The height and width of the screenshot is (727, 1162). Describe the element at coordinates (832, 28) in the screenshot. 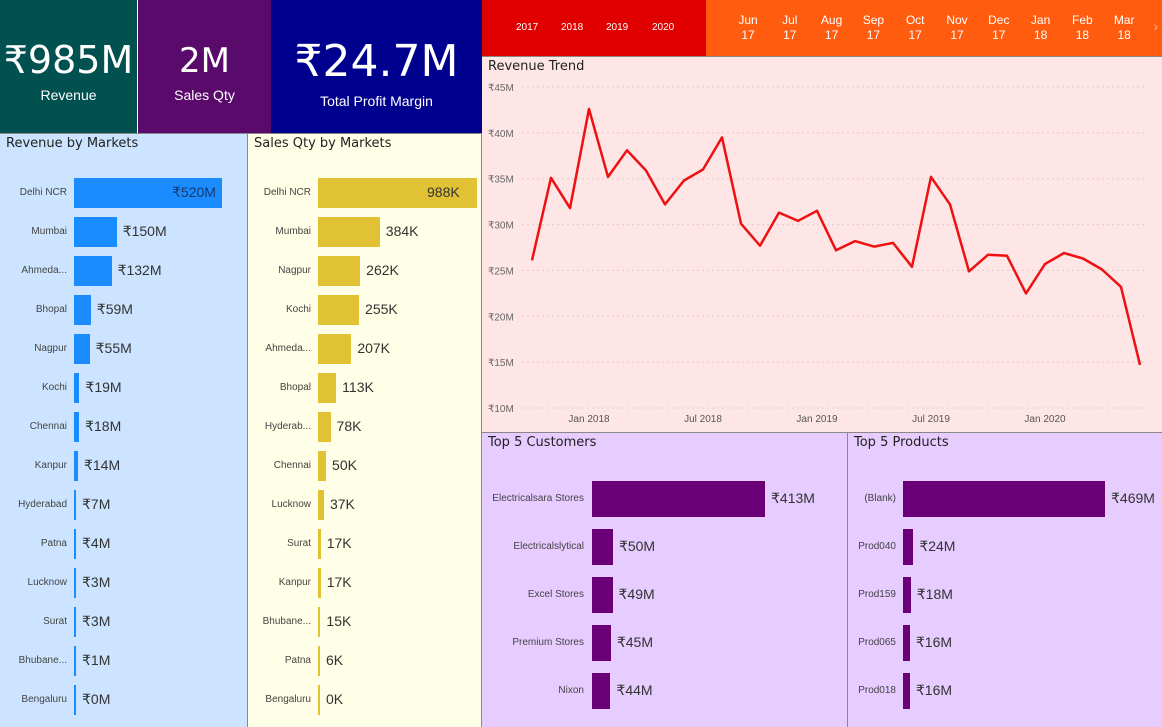

I see `month-item: Aug 17` at that location.